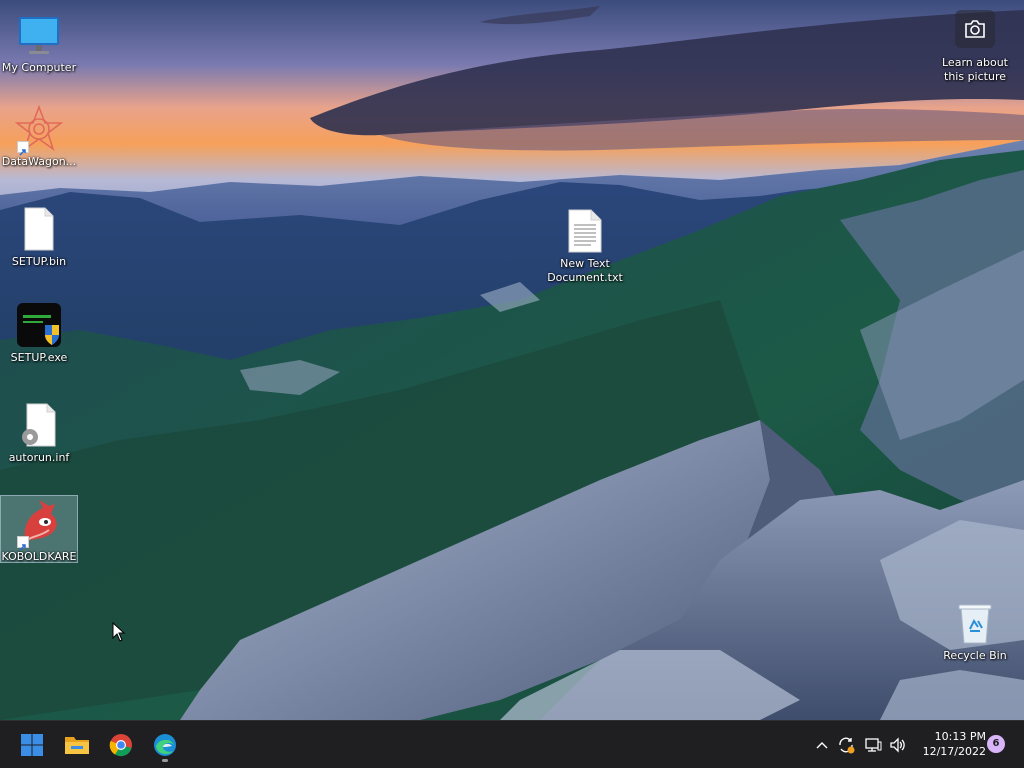 This screenshot has width=1024, height=768. Describe the element at coordinates (119, 633) in the screenshot. I see `mouse-cursor-icon` at that location.